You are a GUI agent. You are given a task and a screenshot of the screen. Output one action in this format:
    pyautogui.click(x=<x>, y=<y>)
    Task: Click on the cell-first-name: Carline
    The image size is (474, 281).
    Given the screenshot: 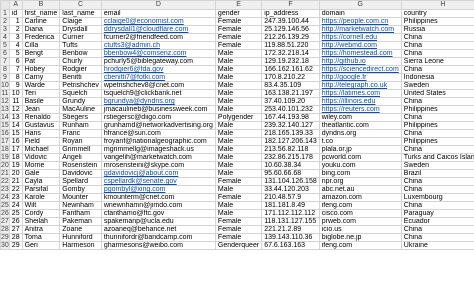 What is the action you would take?
    pyautogui.click(x=41, y=21)
    